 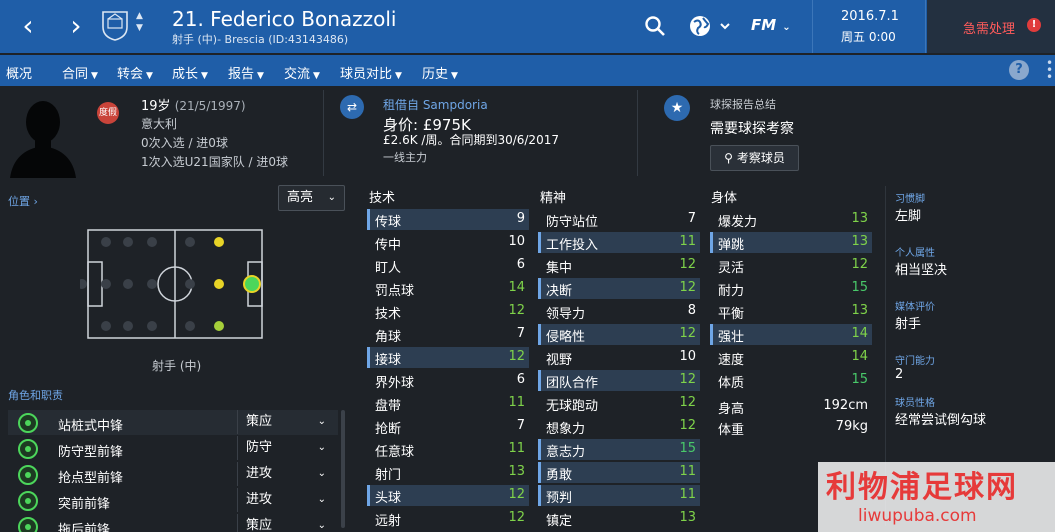 I want to click on date-display: 2016.7.1 周五 0:00, so click(x=869, y=26).